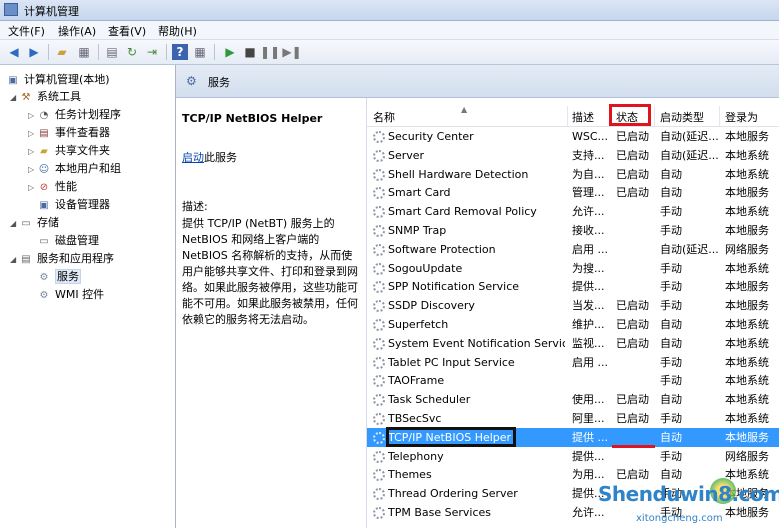 The image size is (779, 528). I want to click on performance-icon: ⊘, so click(44, 187).